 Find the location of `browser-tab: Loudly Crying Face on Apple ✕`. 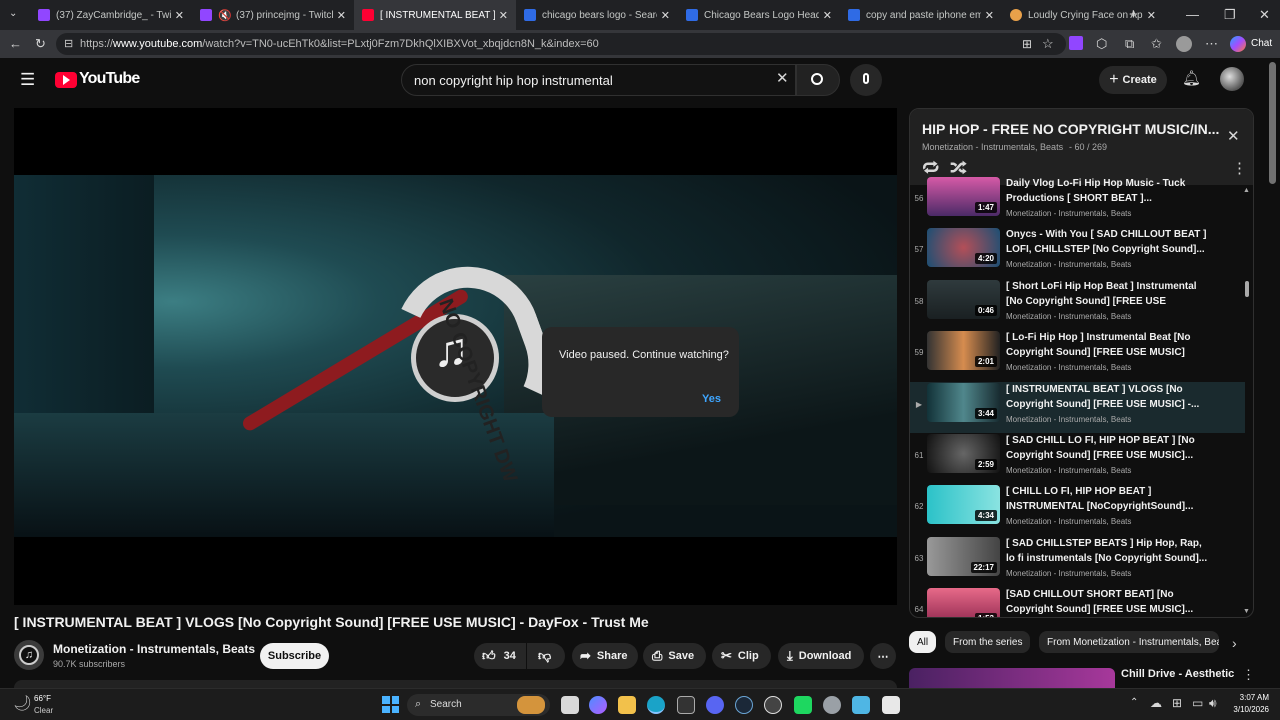

browser-tab: Loudly Crying Face on Apple ✕ is located at coordinates (1083, 15).